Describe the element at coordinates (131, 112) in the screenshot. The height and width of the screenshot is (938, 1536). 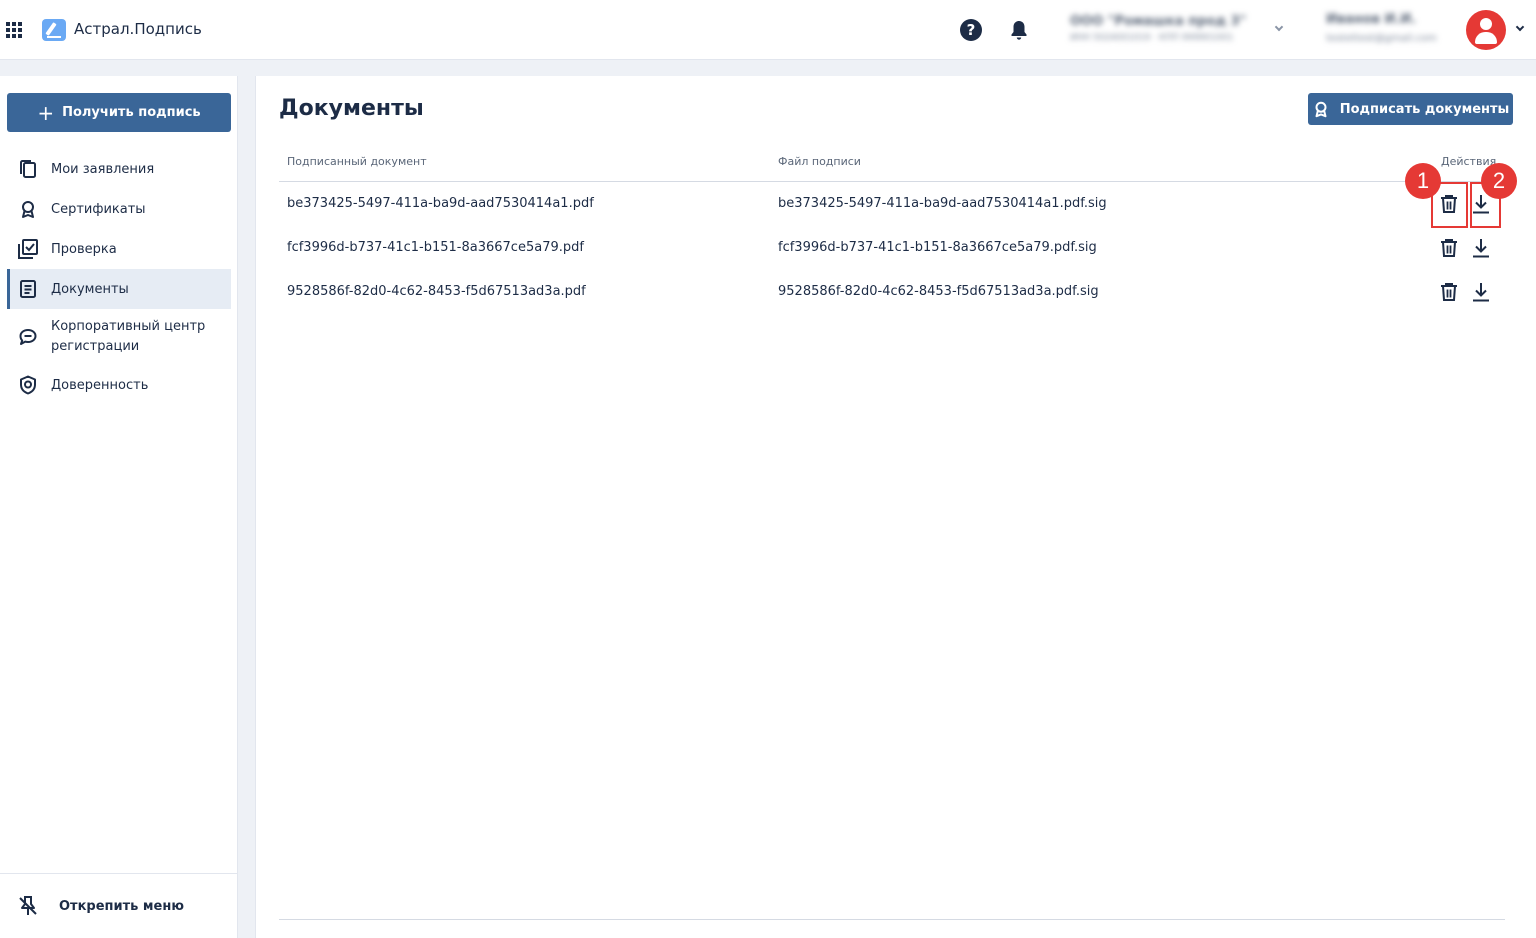
I see `get-signature-label: Получить подпись` at that location.